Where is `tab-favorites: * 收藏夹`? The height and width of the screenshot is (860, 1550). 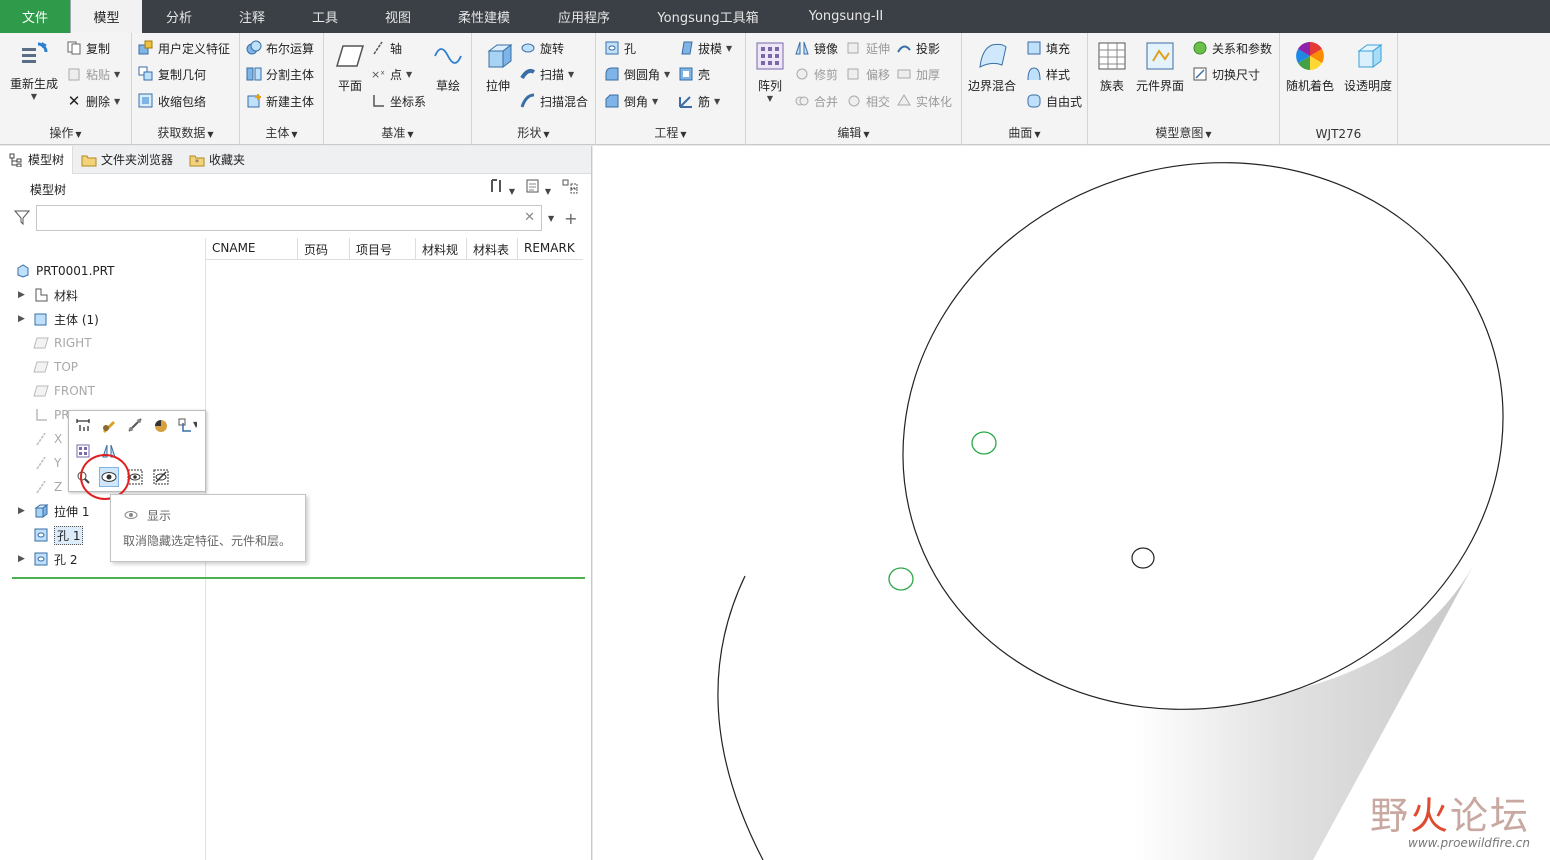 tab-favorites: * 收藏夹 is located at coordinates (217, 160).